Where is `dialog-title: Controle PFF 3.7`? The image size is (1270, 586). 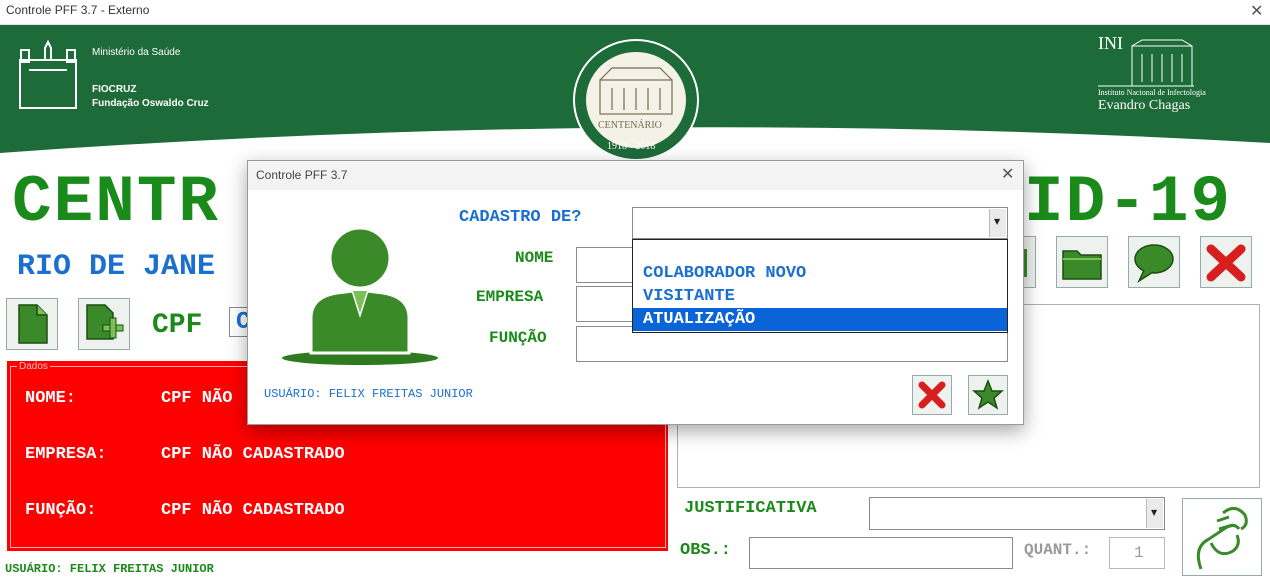
dialog-title: Controle PFF 3.7 is located at coordinates (302, 175).